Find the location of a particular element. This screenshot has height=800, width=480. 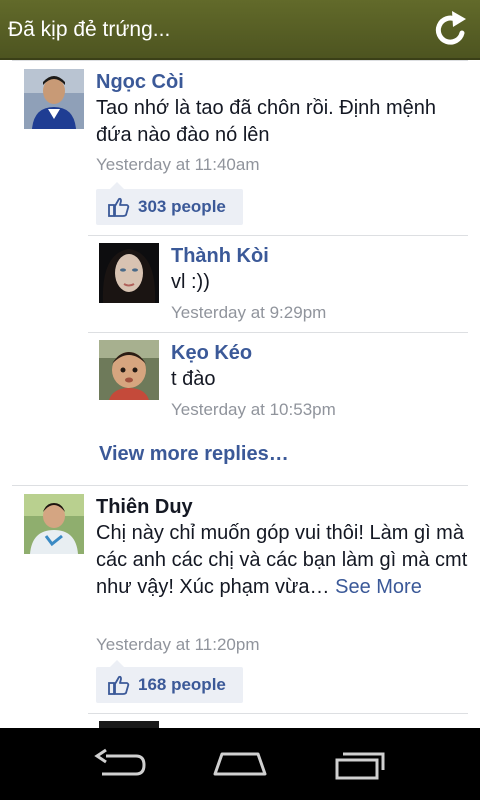

likes-count: 168 people is located at coordinates (182, 684).